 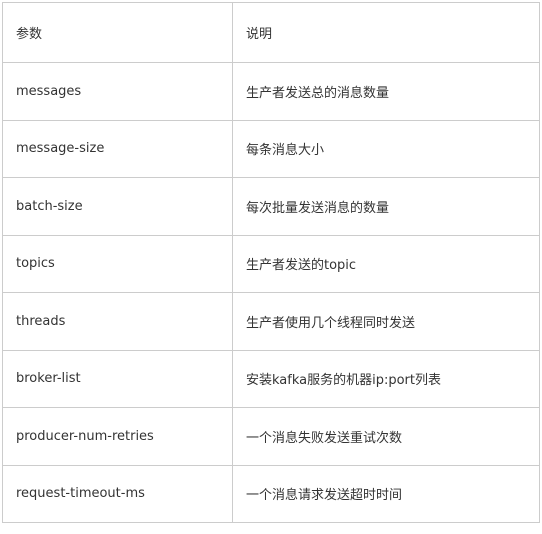 I want to click on param-name-cell: message-size, so click(x=117, y=148).